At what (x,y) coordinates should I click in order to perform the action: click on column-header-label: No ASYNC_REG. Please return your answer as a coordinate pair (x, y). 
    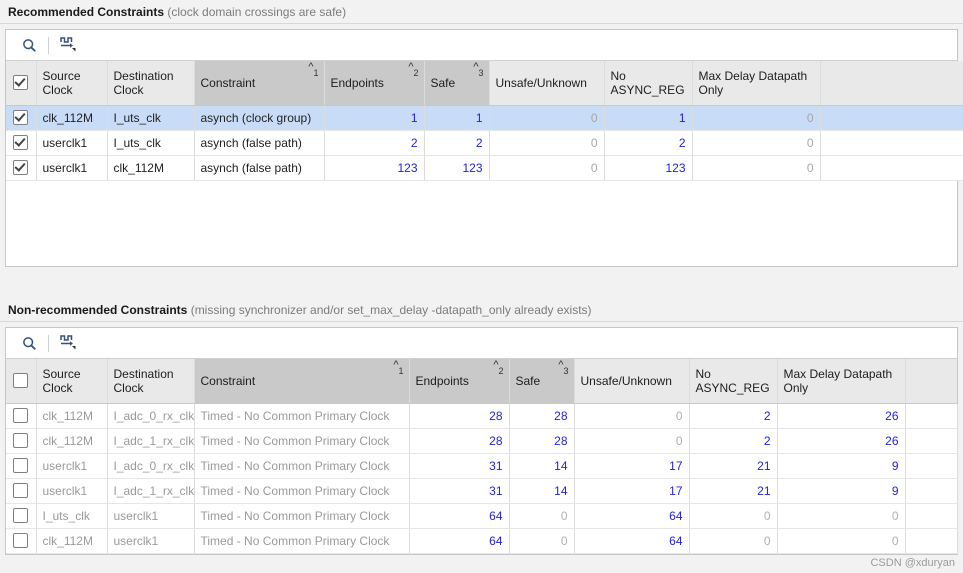
    Looking at the image, I should click on (732, 380).